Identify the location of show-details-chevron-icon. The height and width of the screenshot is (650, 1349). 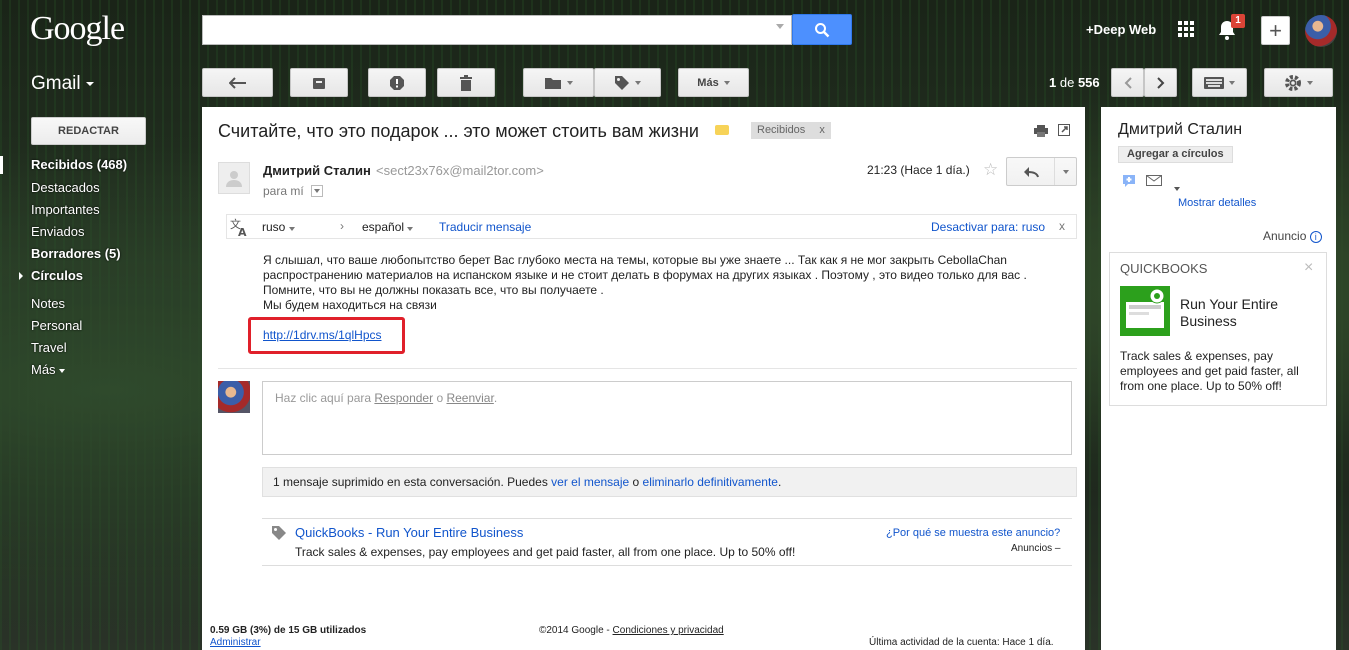
(317, 191).